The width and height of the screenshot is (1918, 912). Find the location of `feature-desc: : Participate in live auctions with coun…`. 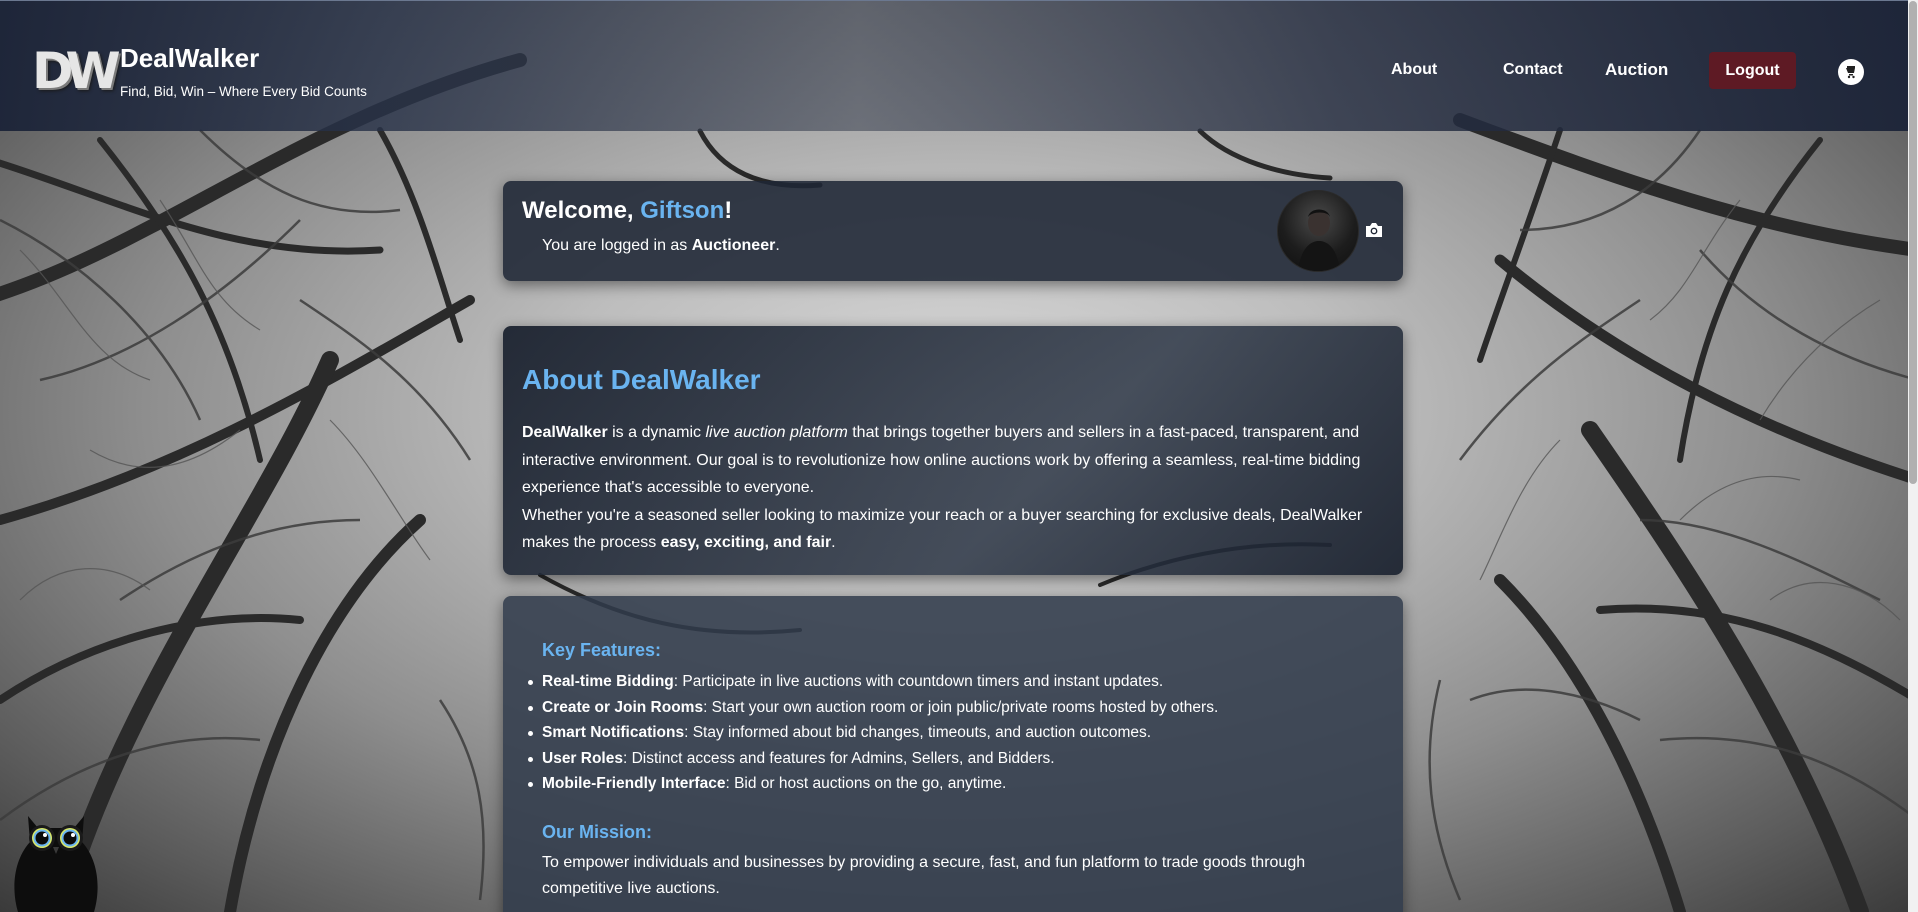

feature-desc: : Participate in live auctions with coun… is located at coordinates (918, 681).